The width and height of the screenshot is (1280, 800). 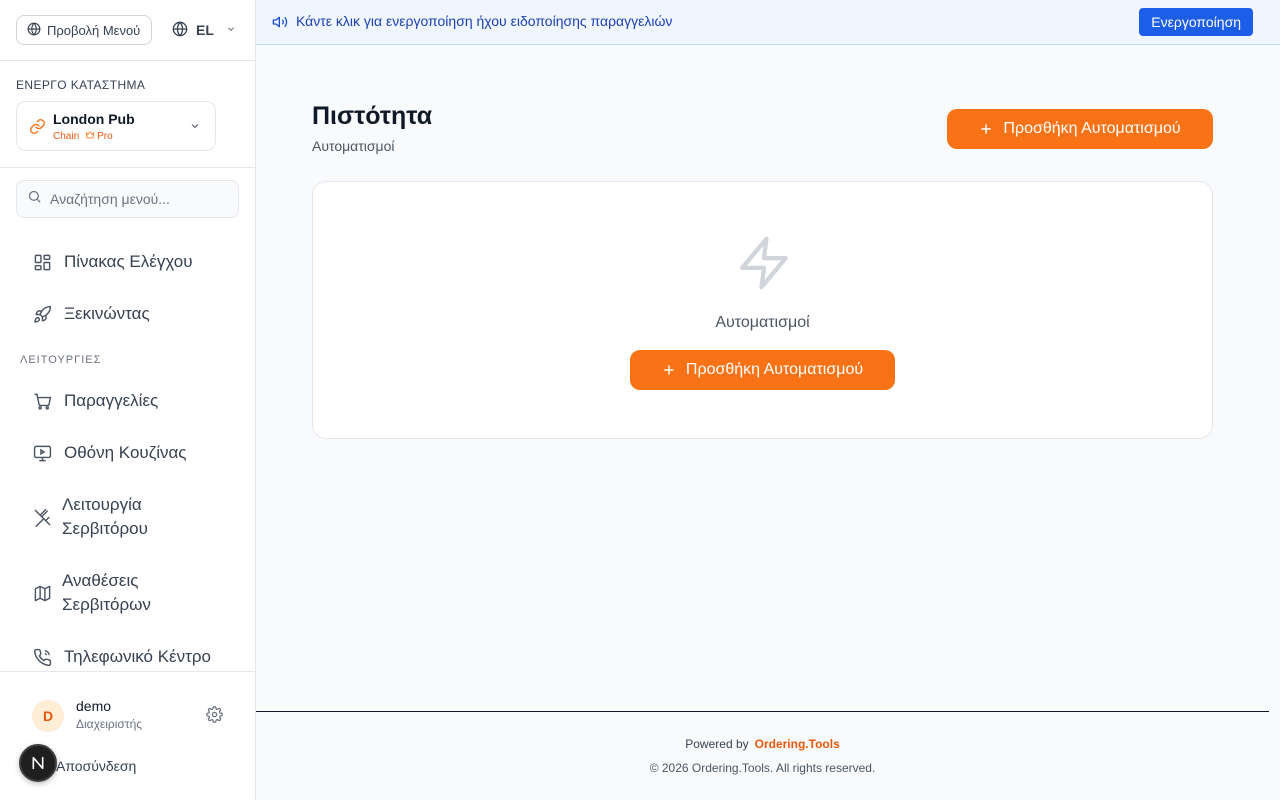 What do you see at coordinates (42, 314) in the screenshot?
I see `rocket-icon` at bounding box center [42, 314].